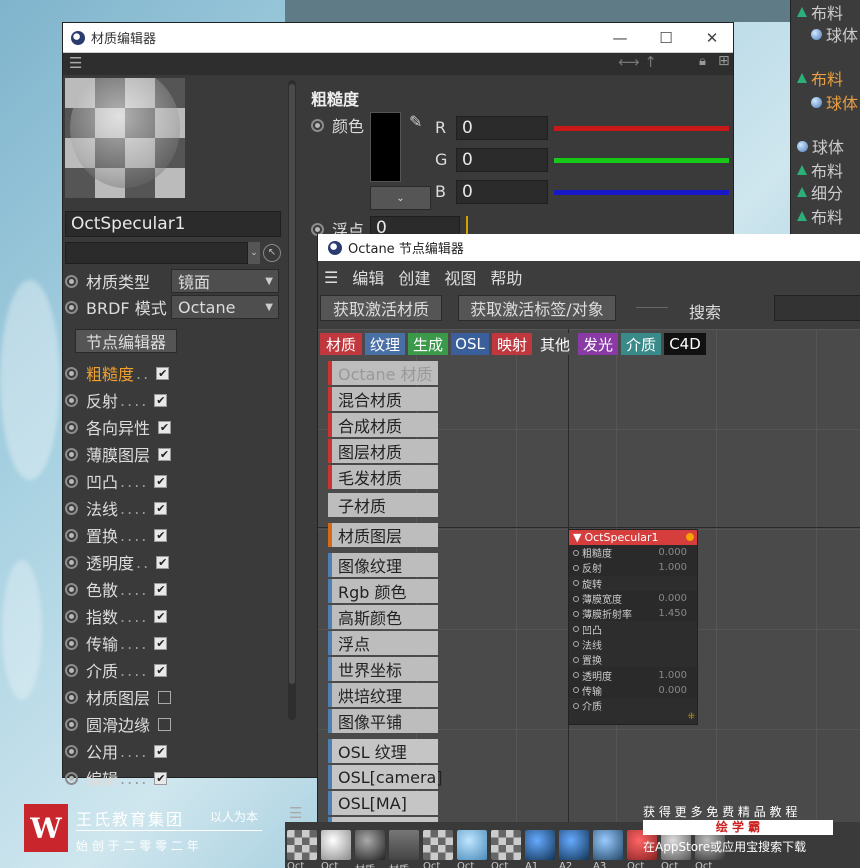 This screenshot has height=868, width=860. I want to click on hierarchy-item: 细分, so click(820, 192).